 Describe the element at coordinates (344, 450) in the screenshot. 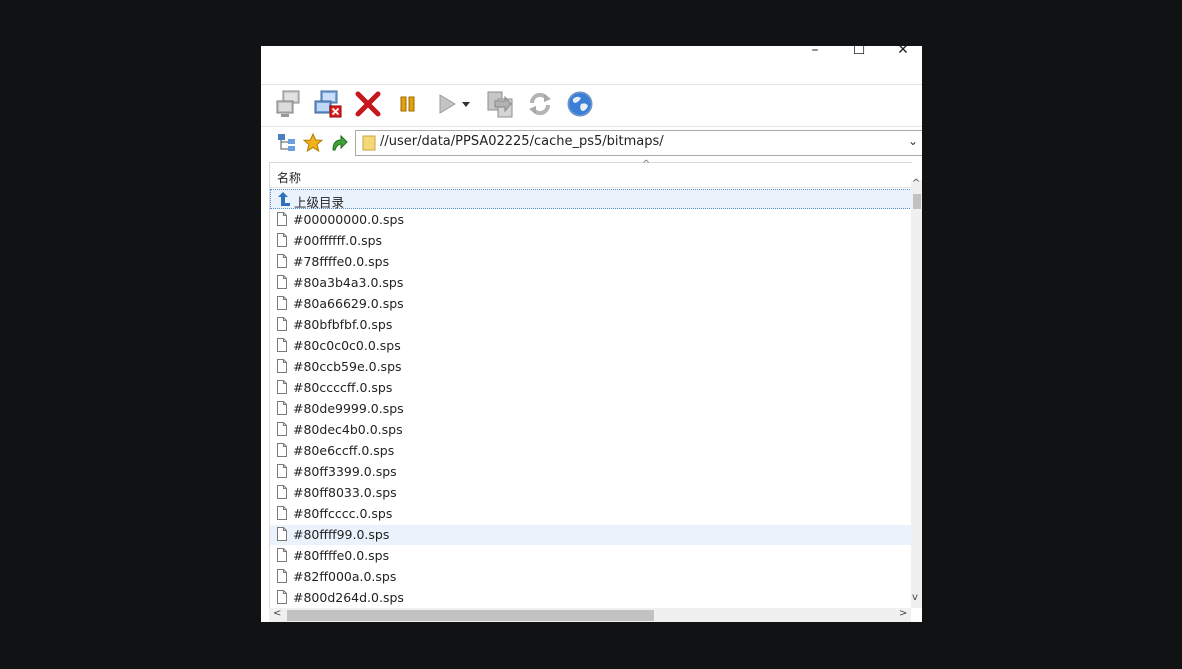

I see `file-name: #80e6ccff.0.sps` at that location.